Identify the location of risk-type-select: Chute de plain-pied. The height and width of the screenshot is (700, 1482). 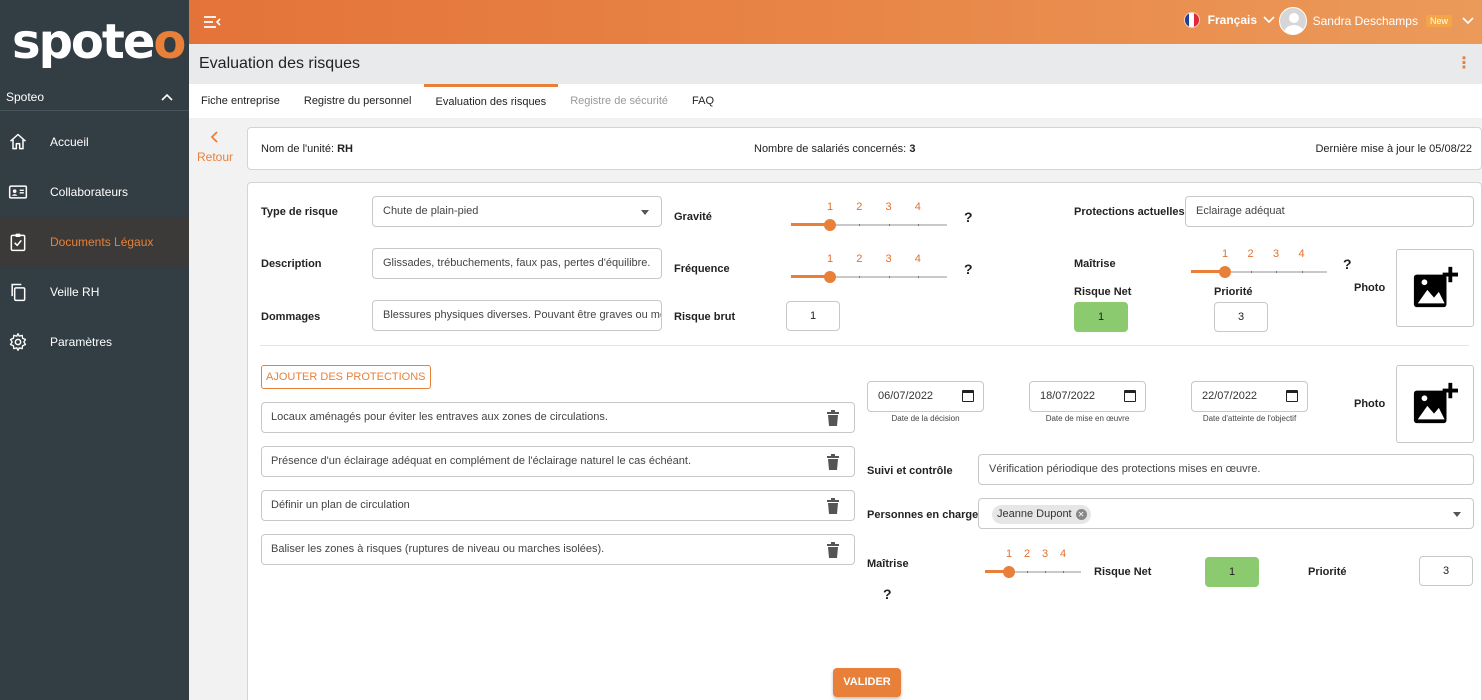
(517, 211).